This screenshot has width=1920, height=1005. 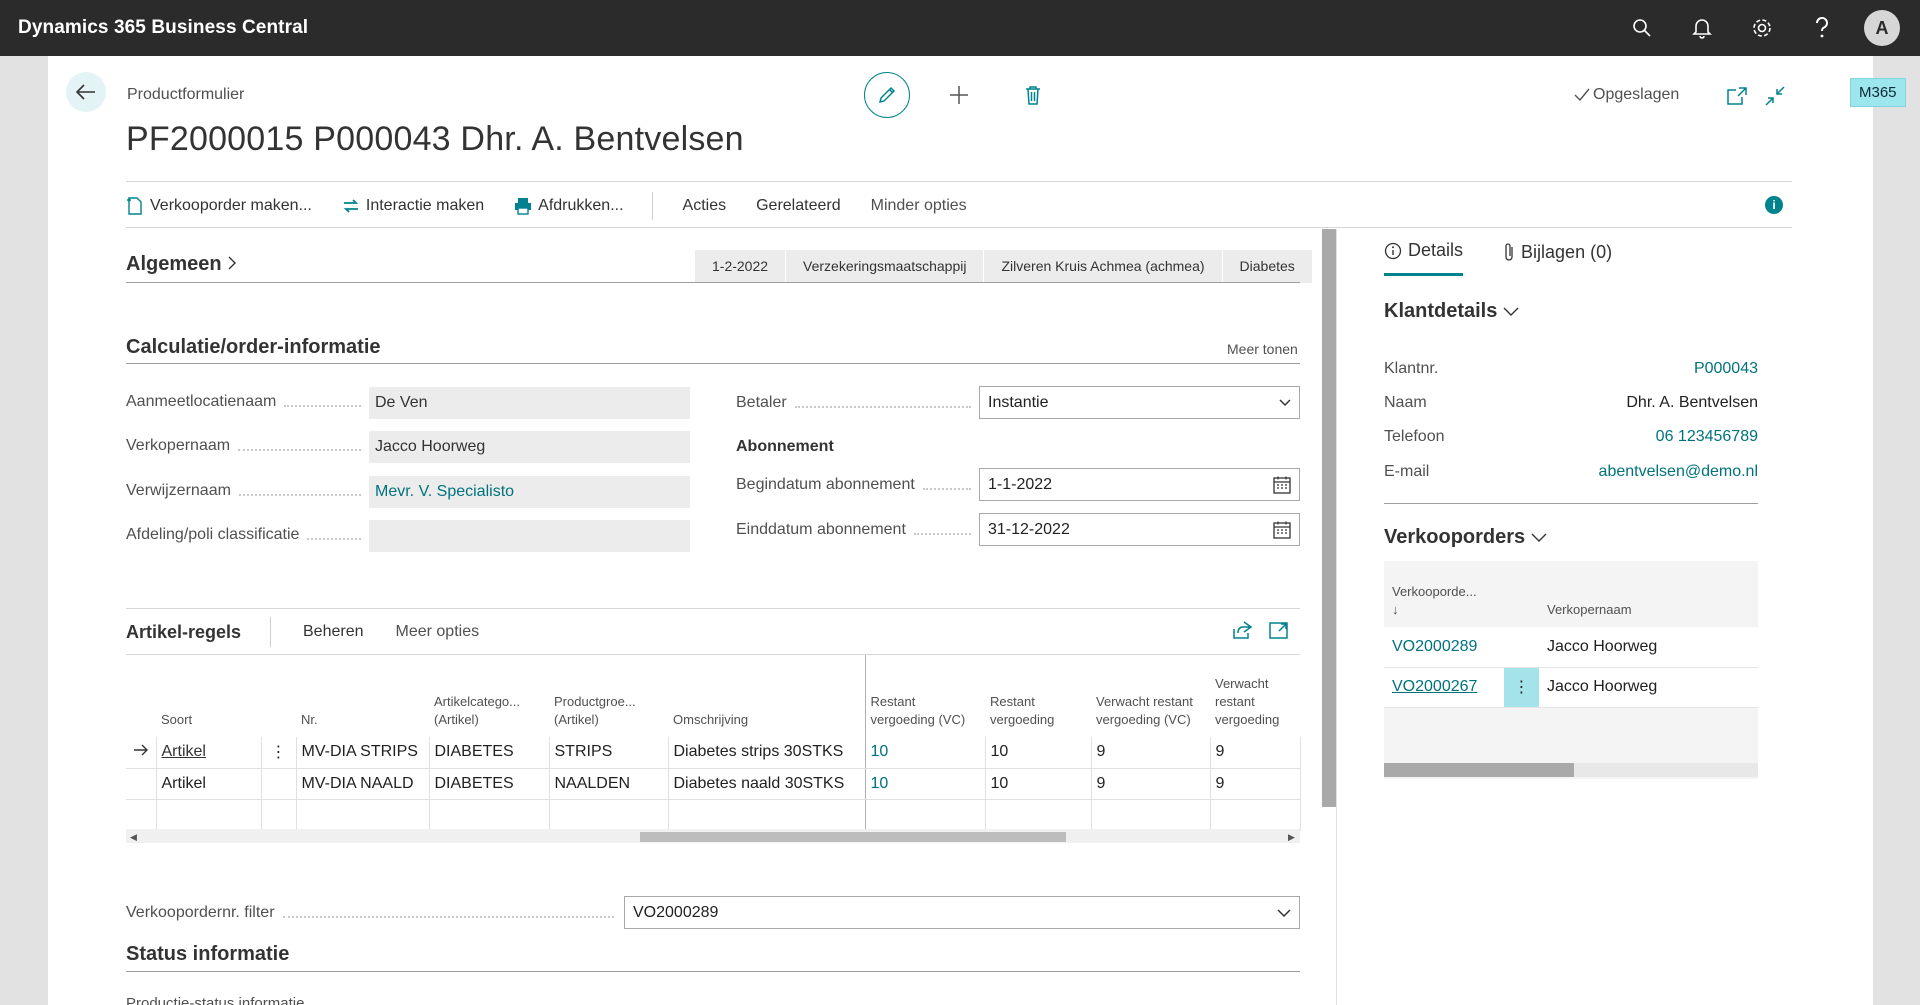 What do you see at coordinates (1139, 529) in the screenshot?
I see `end-date-field: 31-12-2022` at bounding box center [1139, 529].